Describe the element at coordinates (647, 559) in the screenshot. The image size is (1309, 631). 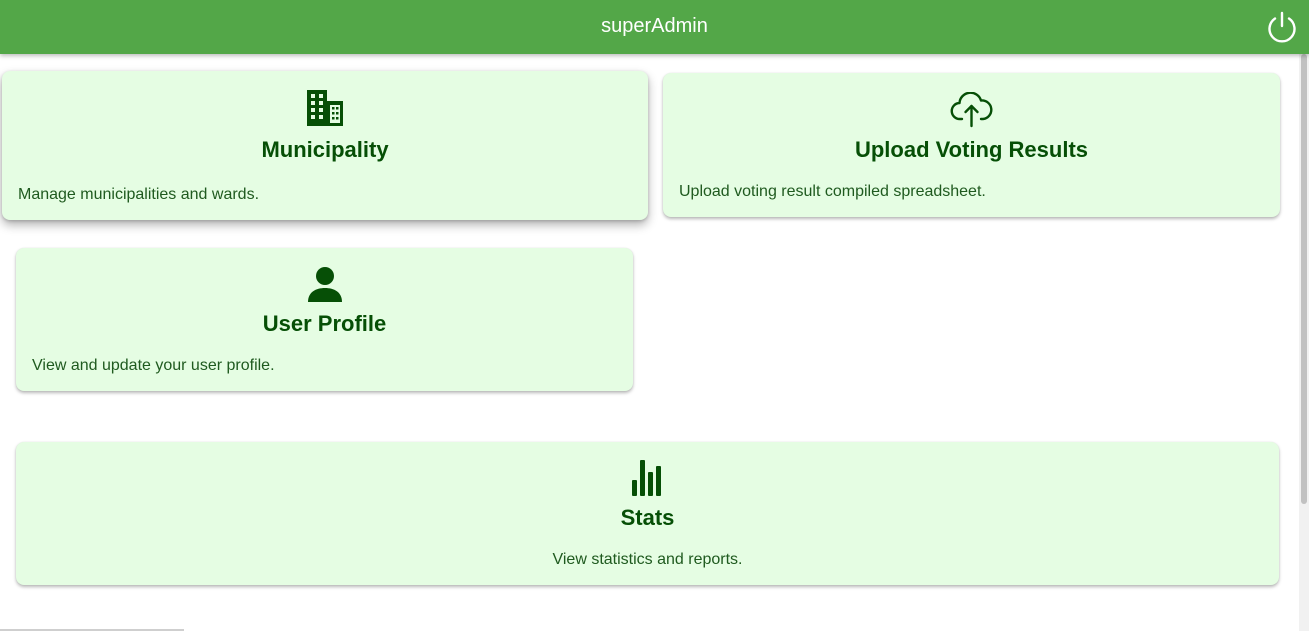
I see `stats-description: View statistics and reports.` at that location.